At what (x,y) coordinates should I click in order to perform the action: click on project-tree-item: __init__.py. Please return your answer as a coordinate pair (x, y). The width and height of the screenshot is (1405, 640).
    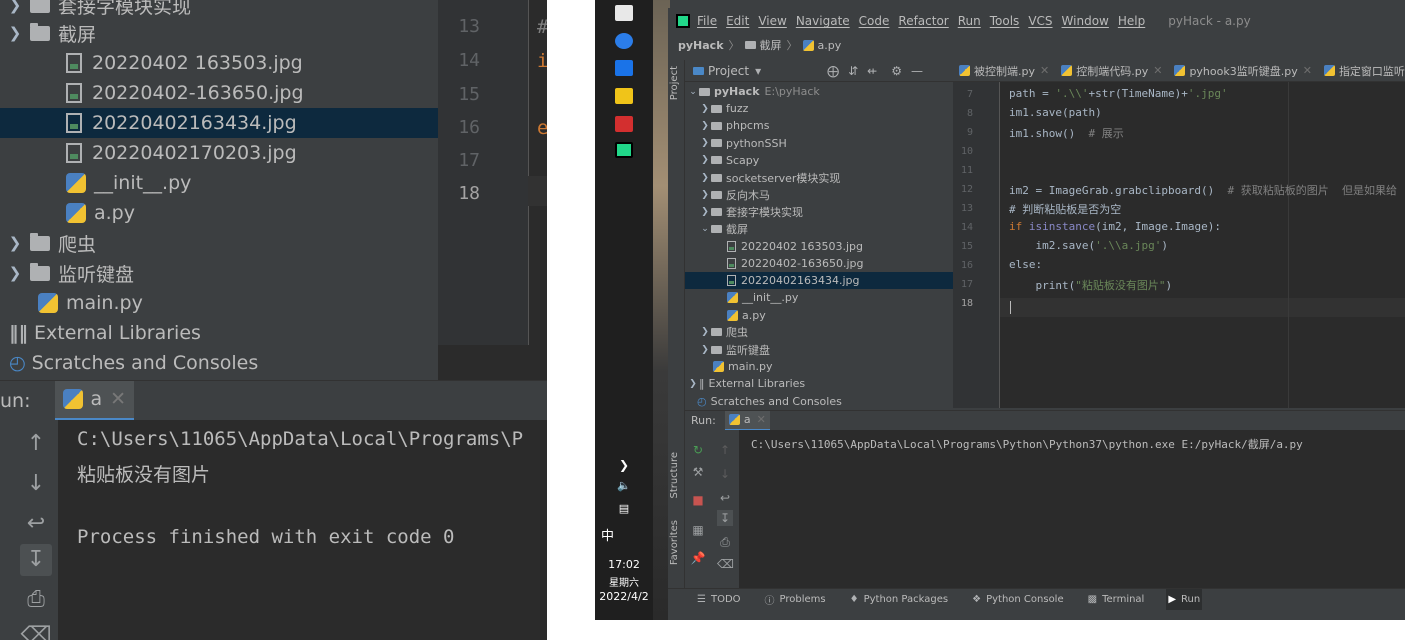
    Looking at the image, I should click on (819, 297).